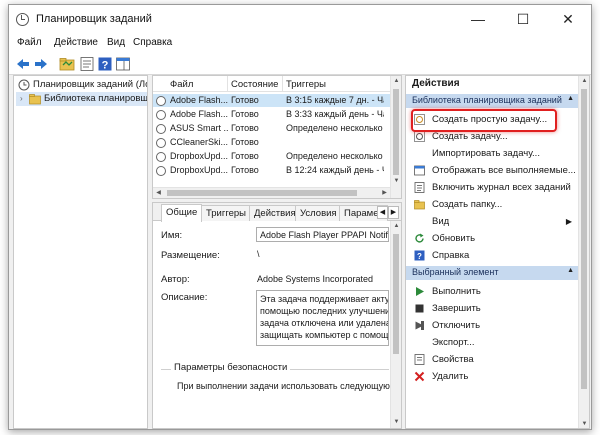 This screenshot has height=435, width=600. I want to click on column-header-status: Состояние, so click(254, 84).